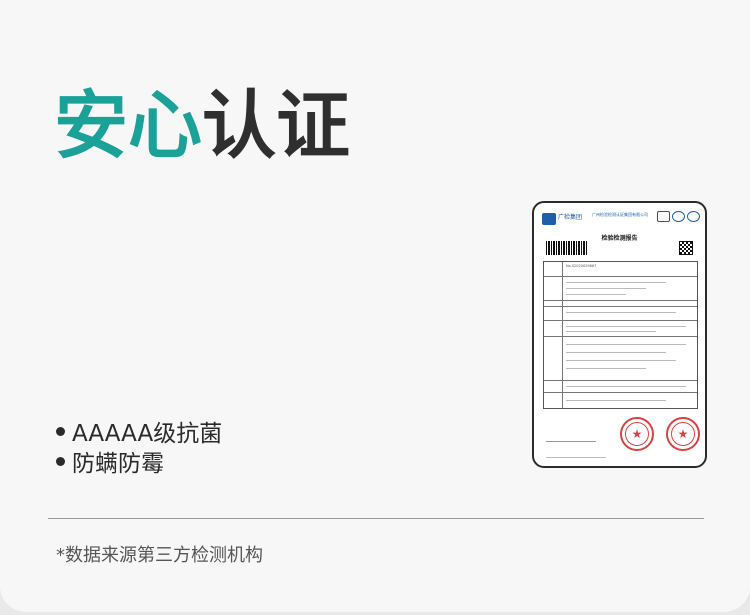 The image size is (750, 615). I want to click on inspection-seal-icon, so click(683, 434).